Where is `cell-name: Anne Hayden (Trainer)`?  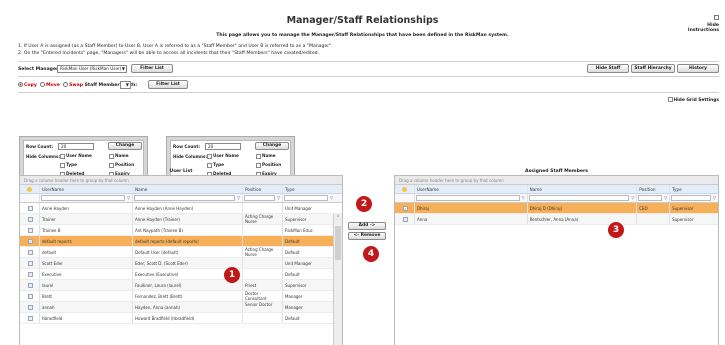 cell-name: Anne Hayden (Trainer) is located at coordinates (188, 219).